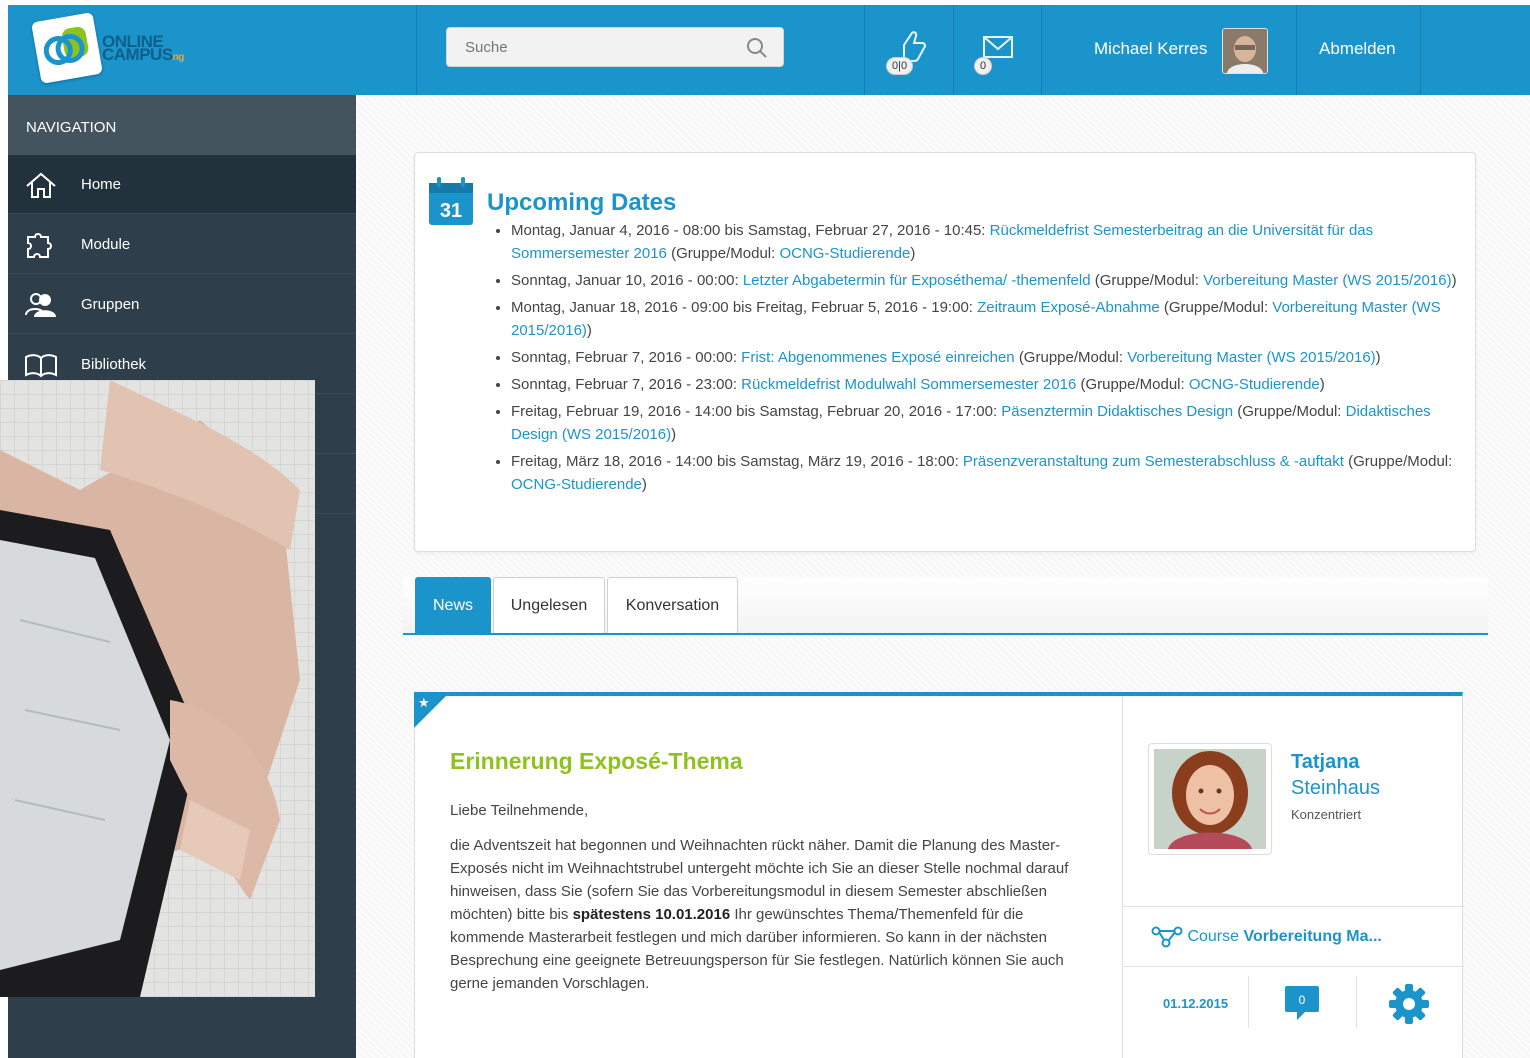 This screenshot has width=1530, height=1058. What do you see at coordinates (211, 50) in the screenshot?
I see `logo: ONLINE CAMPUSng` at bounding box center [211, 50].